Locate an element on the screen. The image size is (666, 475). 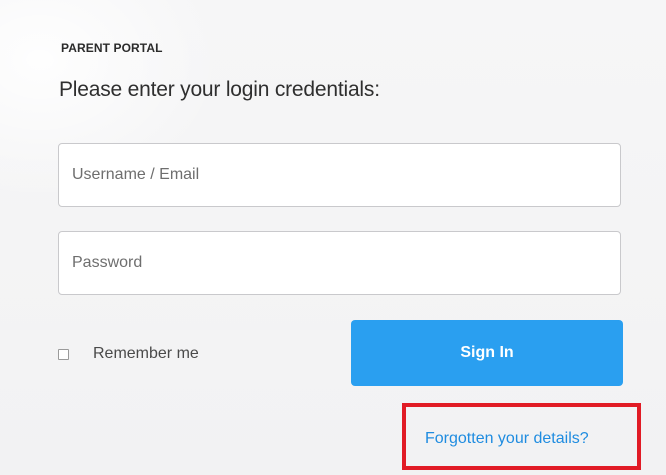
sign-in-button: Sign In is located at coordinates (487, 353).